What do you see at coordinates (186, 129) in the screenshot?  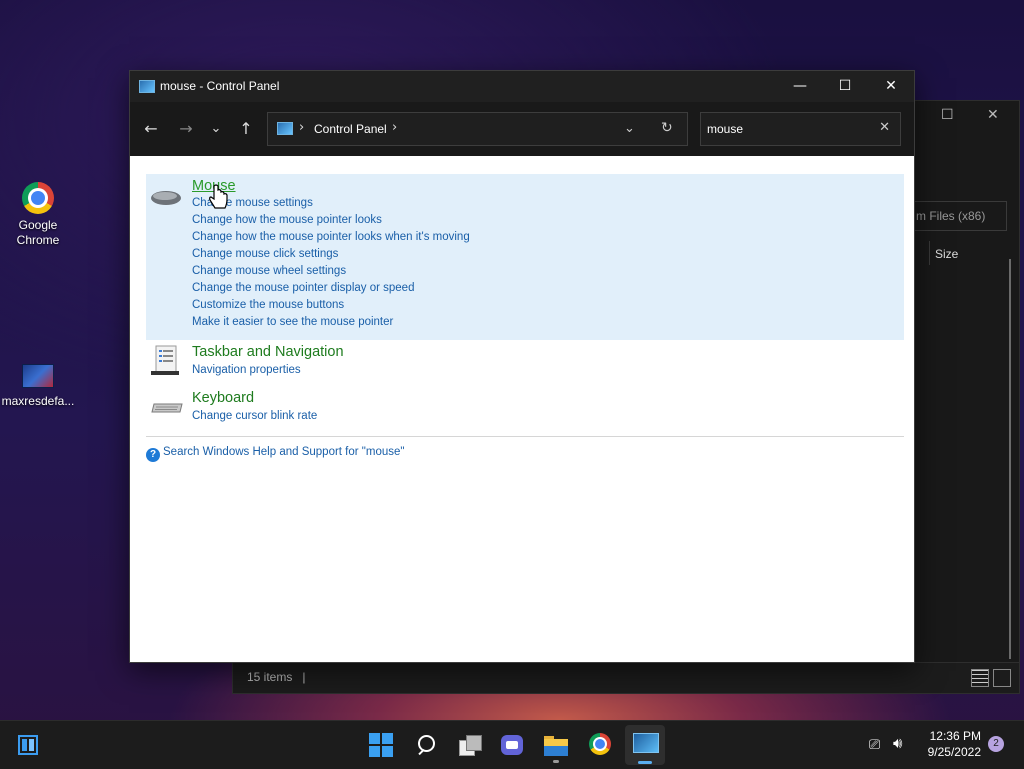 I see `forward-button: →` at bounding box center [186, 129].